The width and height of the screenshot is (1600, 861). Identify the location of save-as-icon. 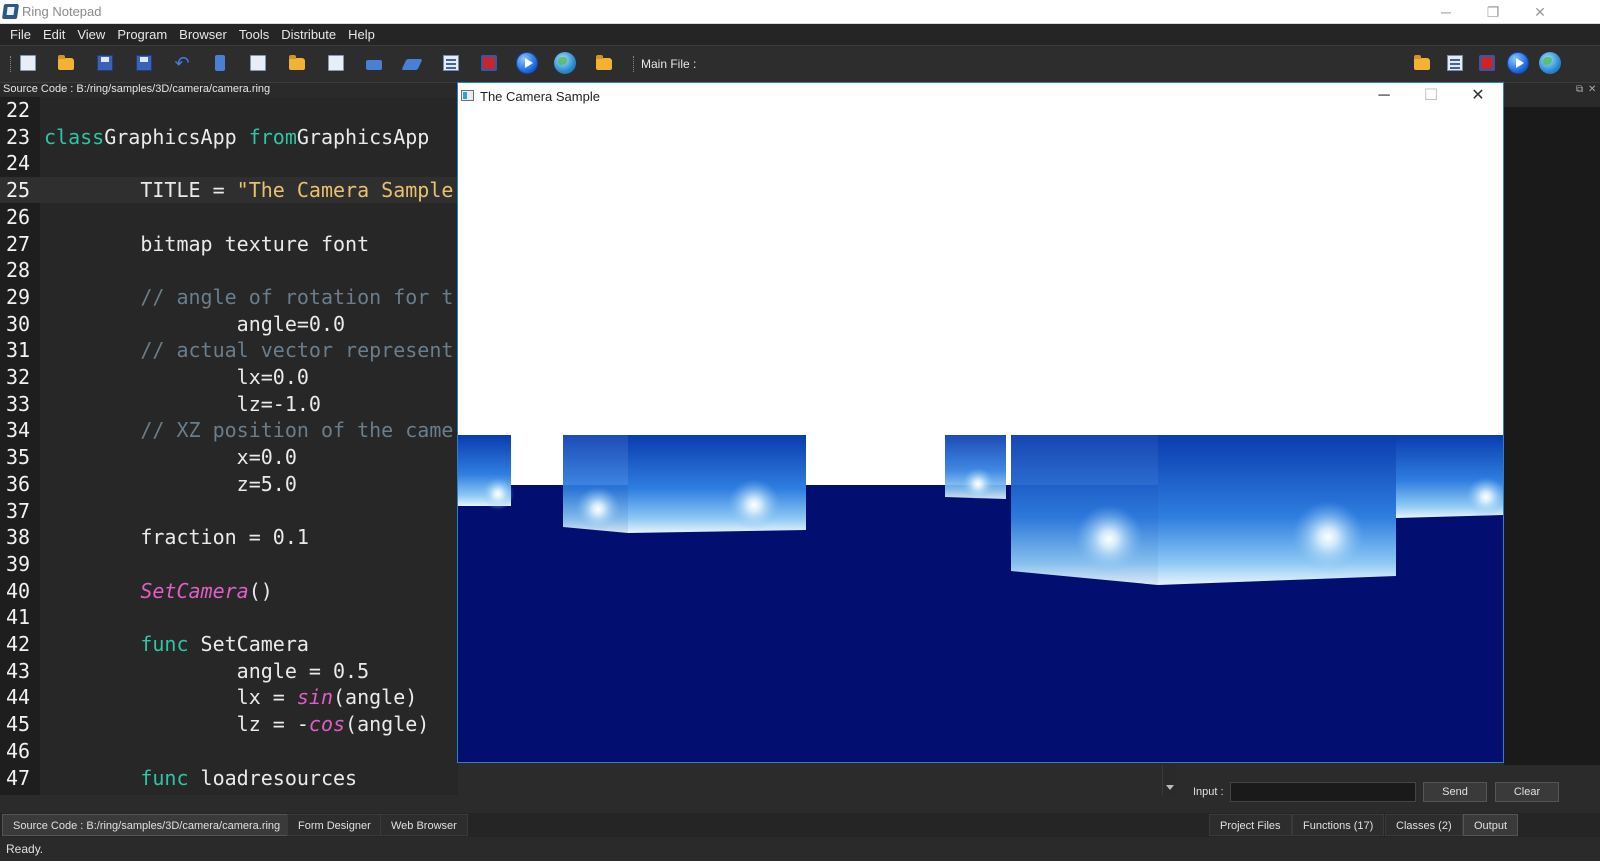
(144, 63).